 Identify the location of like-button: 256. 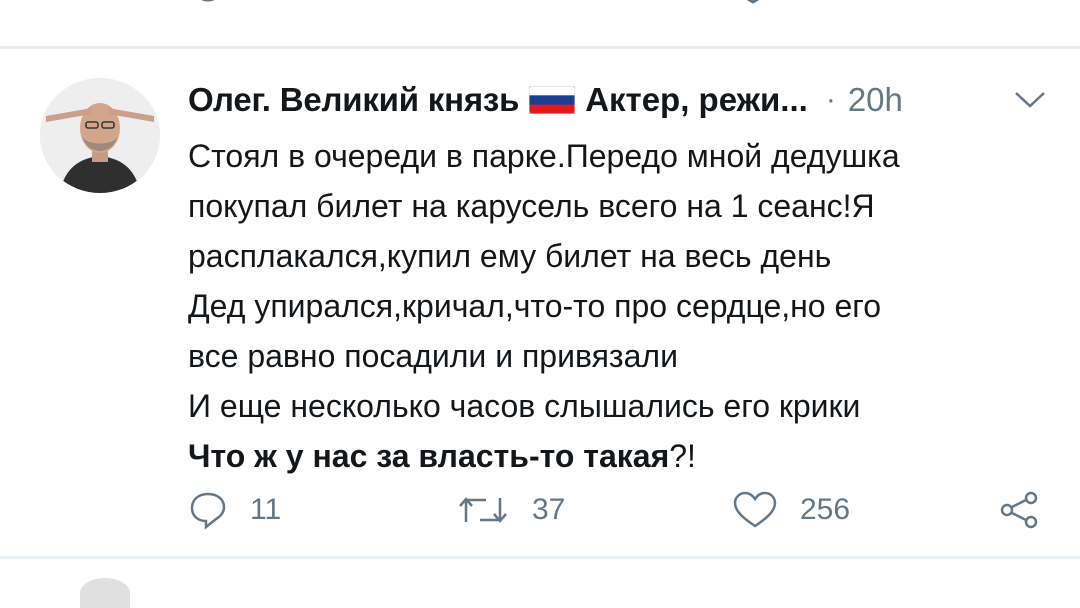
(791, 510).